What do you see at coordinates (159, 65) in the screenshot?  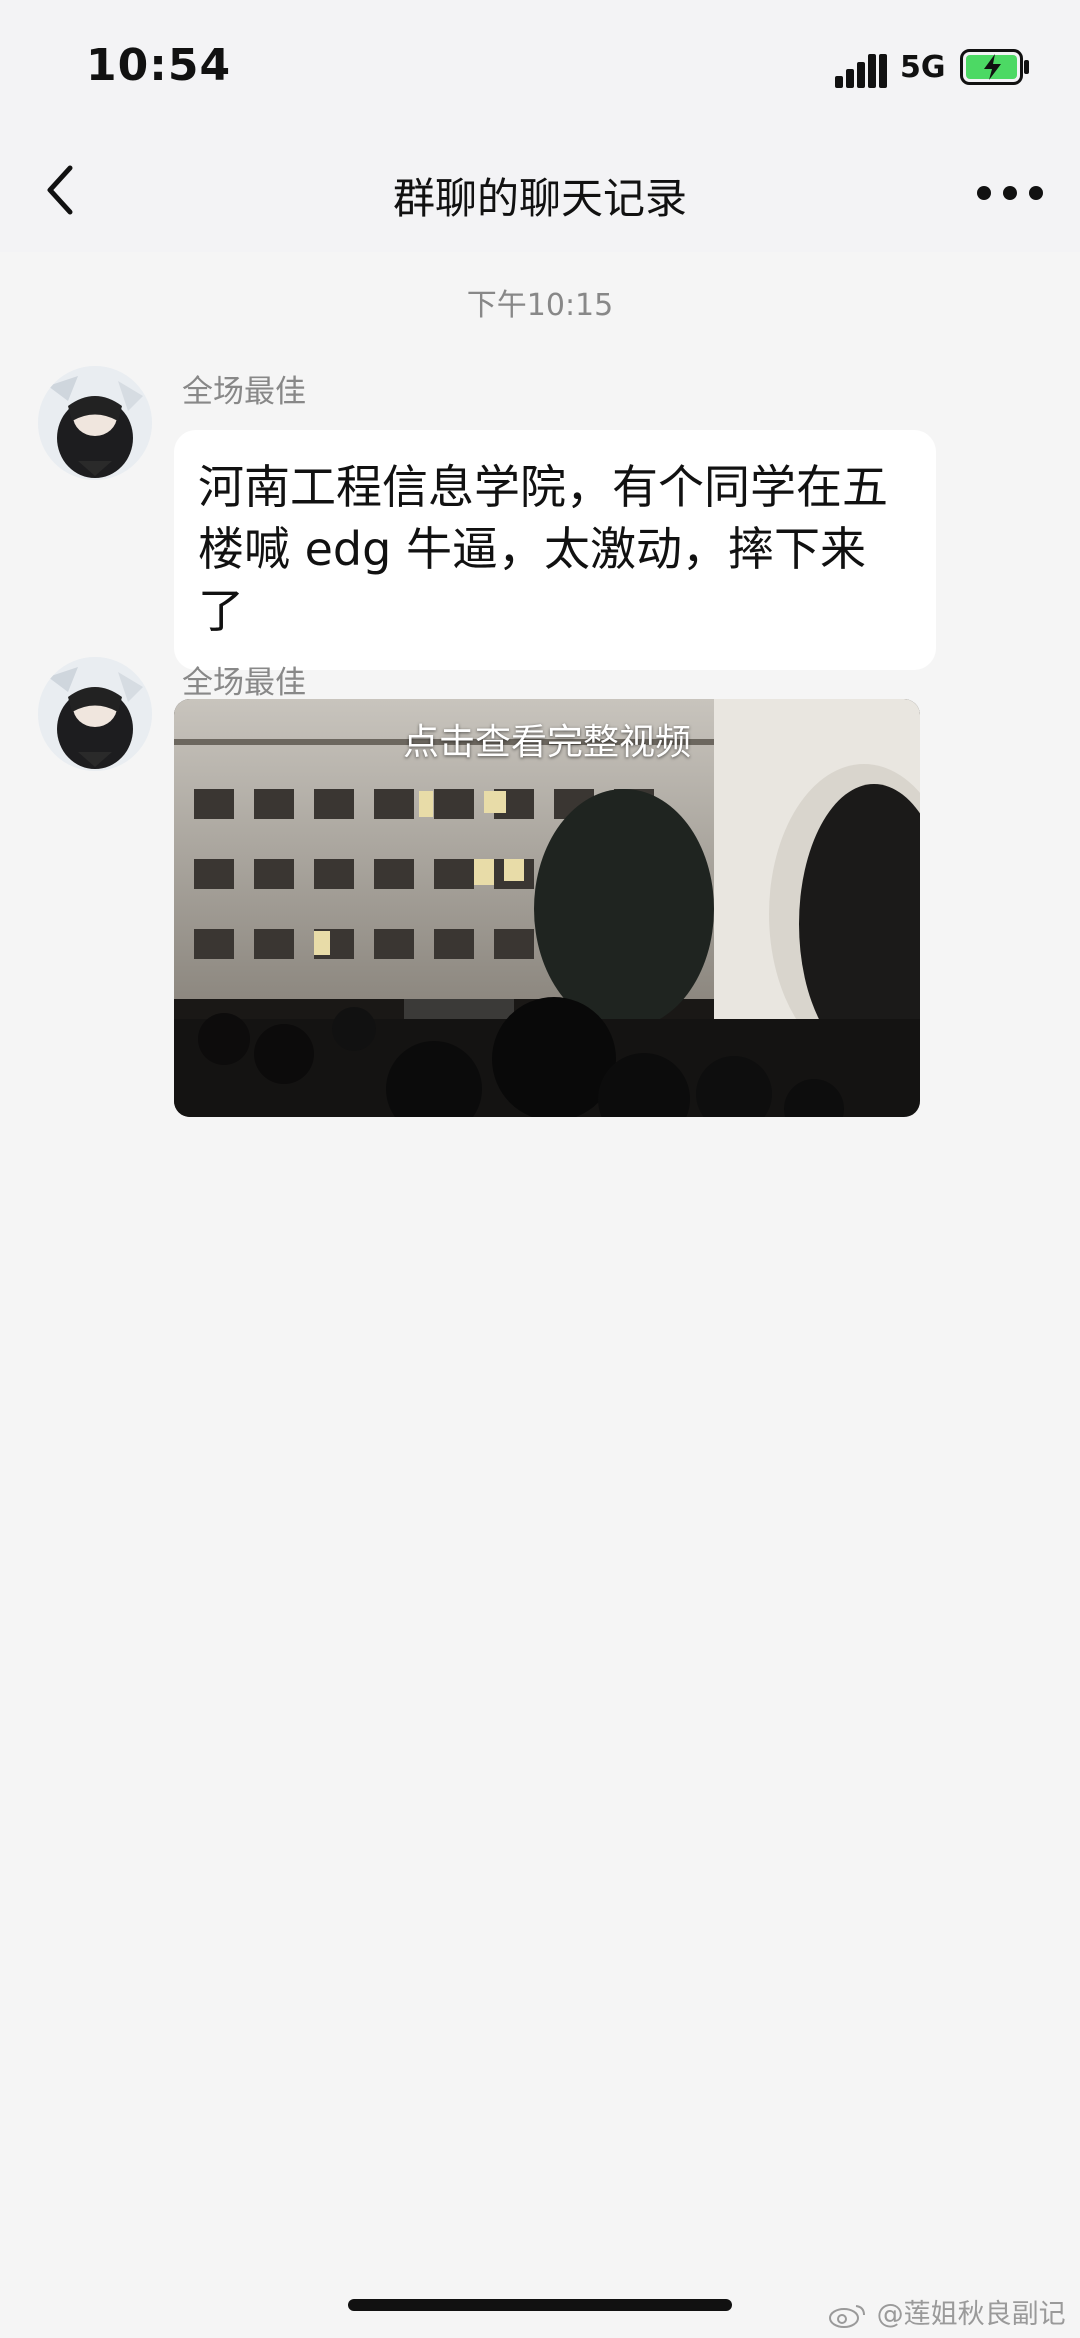 I see `status-time: 10:54` at bounding box center [159, 65].